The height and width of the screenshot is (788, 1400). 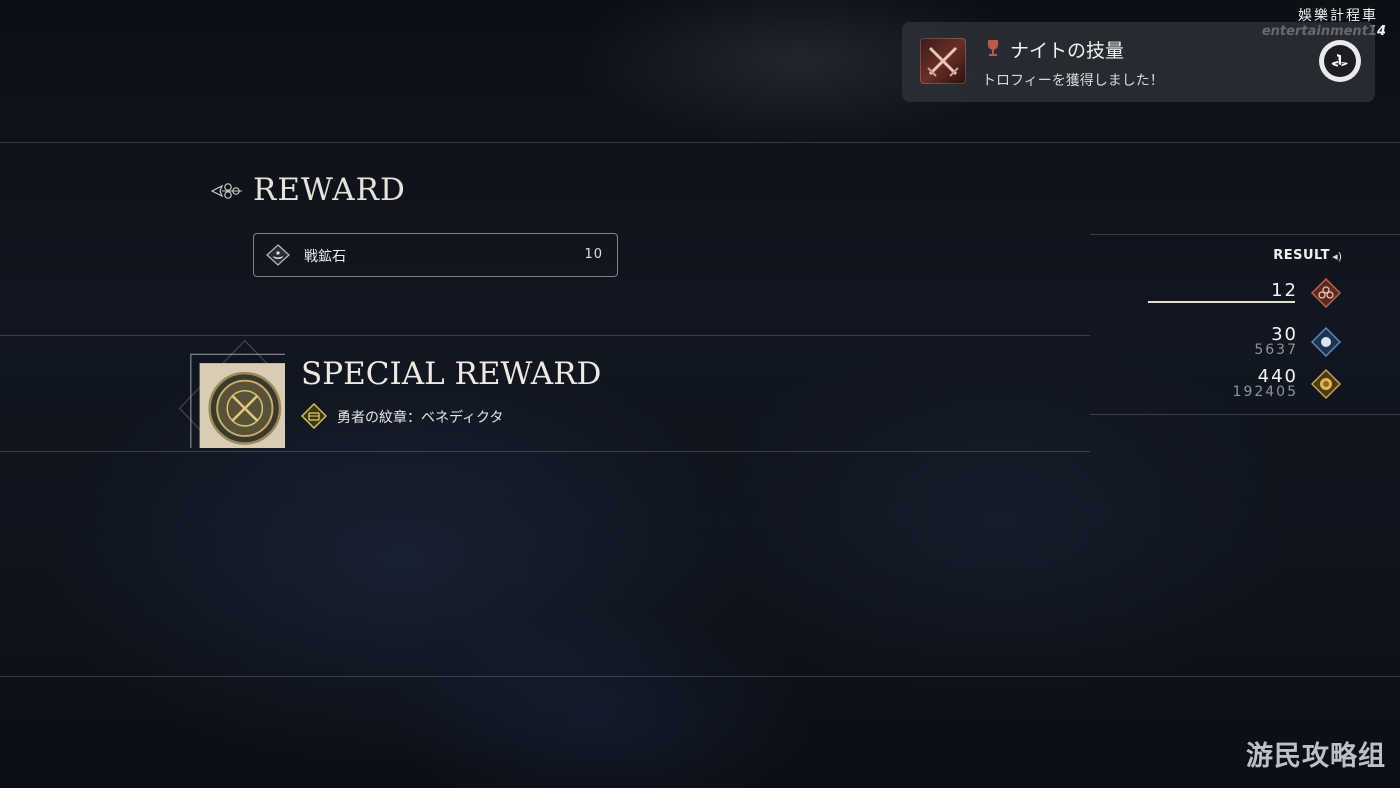 What do you see at coordinates (545, 335) in the screenshot?
I see `divider-mid` at bounding box center [545, 335].